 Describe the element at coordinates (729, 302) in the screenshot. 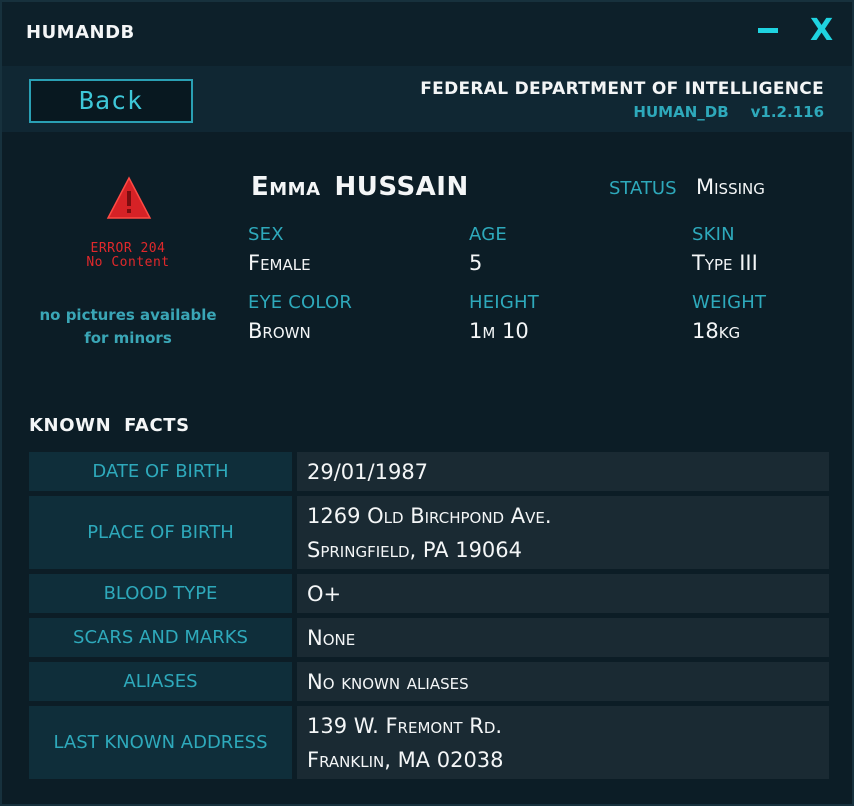

I see `weight-label: WEIGHT` at that location.